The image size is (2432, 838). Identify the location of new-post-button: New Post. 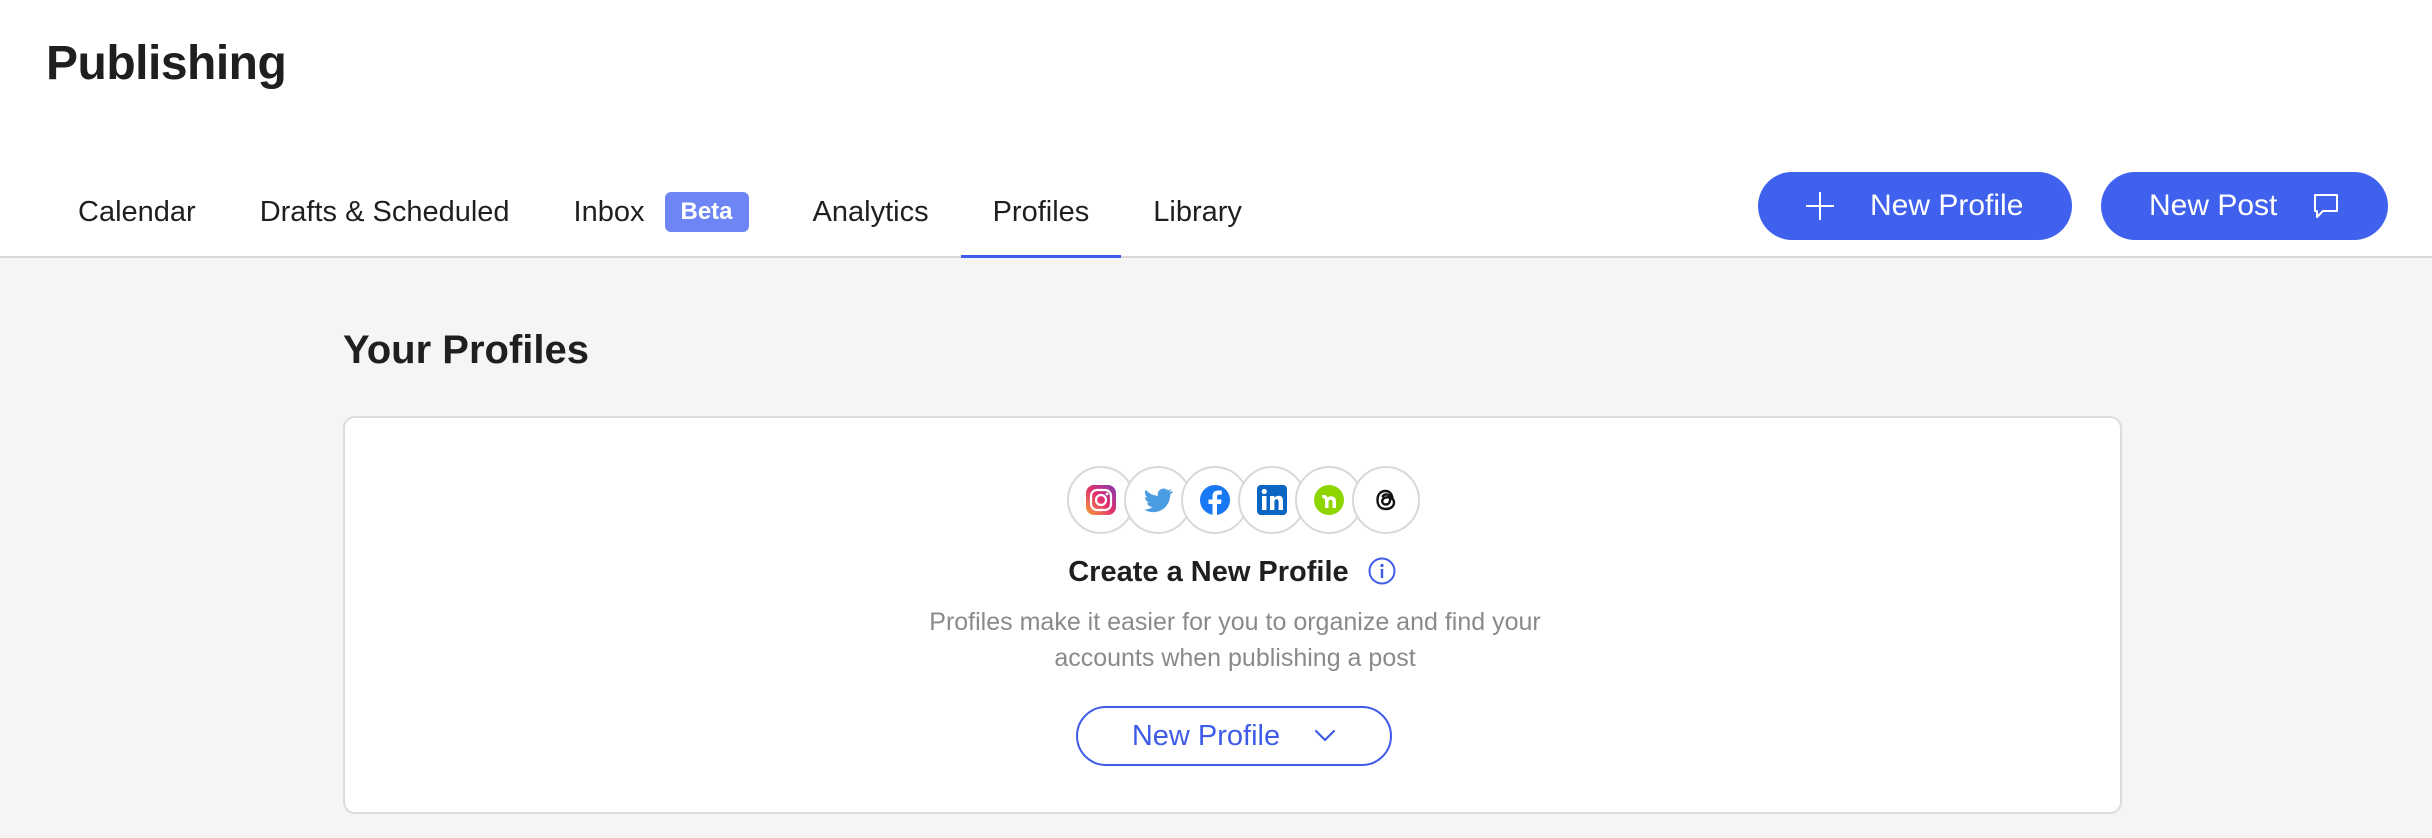
(2244, 206).